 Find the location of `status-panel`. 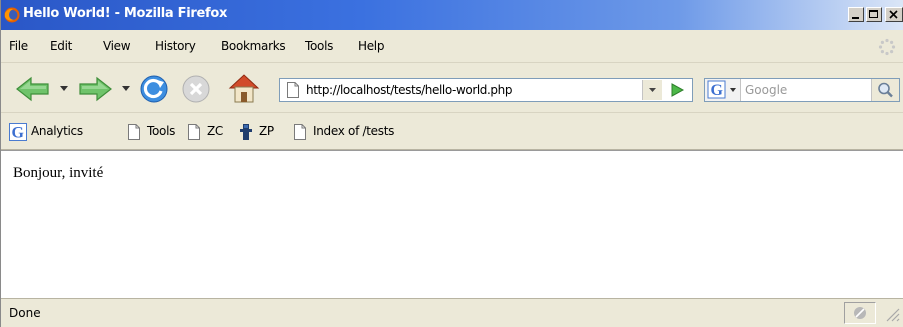

status-panel is located at coordinates (860, 313).